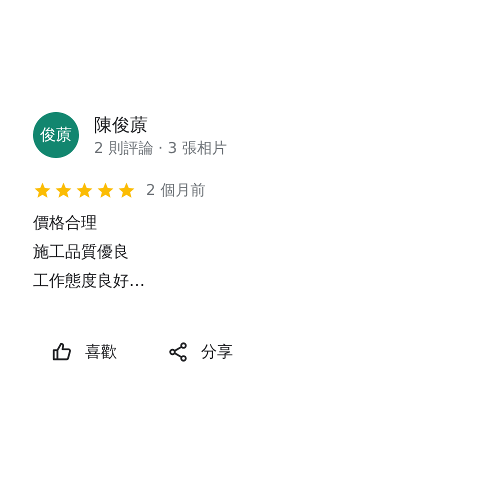 The width and height of the screenshot is (500, 500). I want to click on avatar: 俊蒝, so click(56, 135).